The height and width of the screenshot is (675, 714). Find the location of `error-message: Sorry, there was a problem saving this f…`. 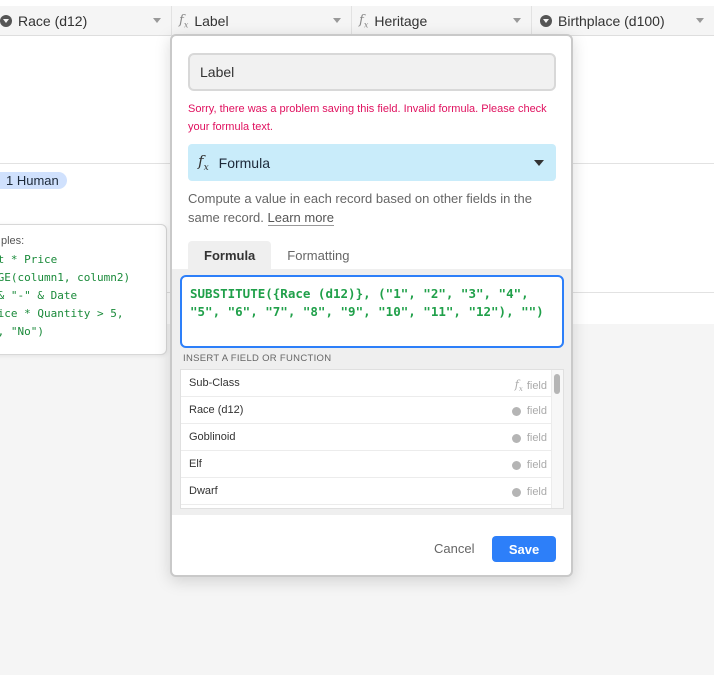

error-message: Sorry, there was a problem saving this f… is located at coordinates (367, 118).